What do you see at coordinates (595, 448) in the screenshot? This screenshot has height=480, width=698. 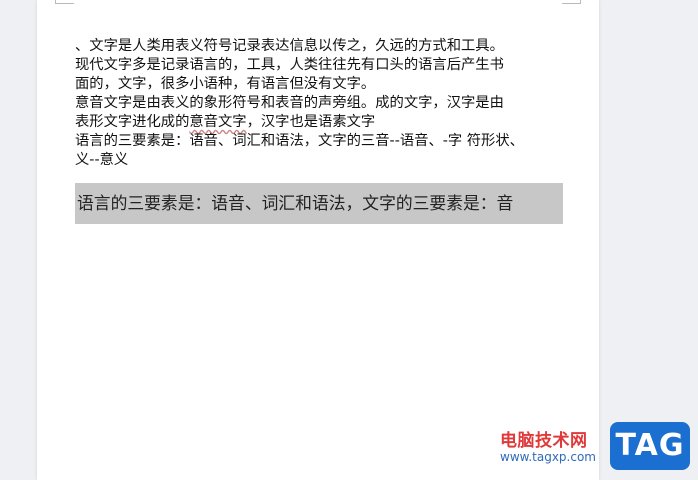 I see `watermark-logo: 电脑技术网 www.tagxp.com TAG` at bounding box center [595, 448].